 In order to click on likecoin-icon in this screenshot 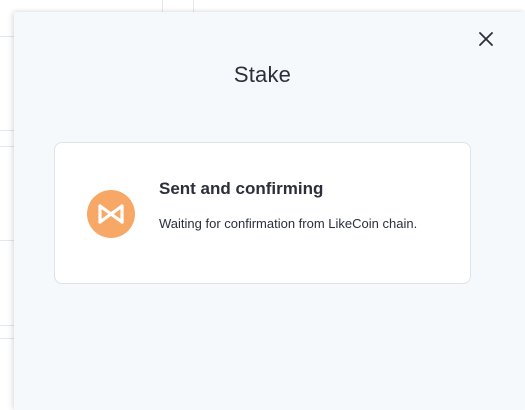, I will do `click(111, 214)`.